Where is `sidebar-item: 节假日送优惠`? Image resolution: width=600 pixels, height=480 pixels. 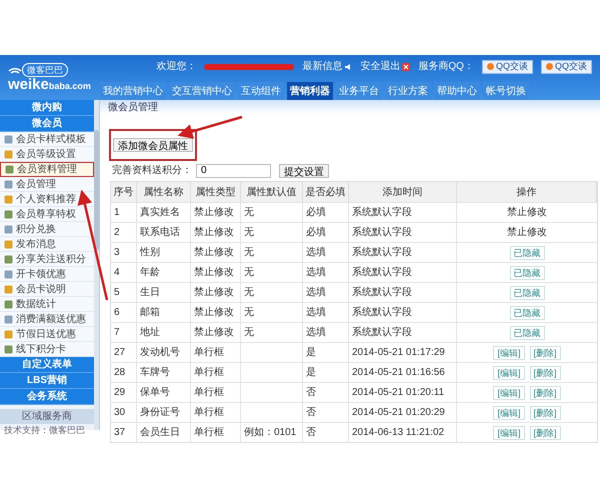 sidebar-item: 节假日送优惠 is located at coordinates (47, 334).